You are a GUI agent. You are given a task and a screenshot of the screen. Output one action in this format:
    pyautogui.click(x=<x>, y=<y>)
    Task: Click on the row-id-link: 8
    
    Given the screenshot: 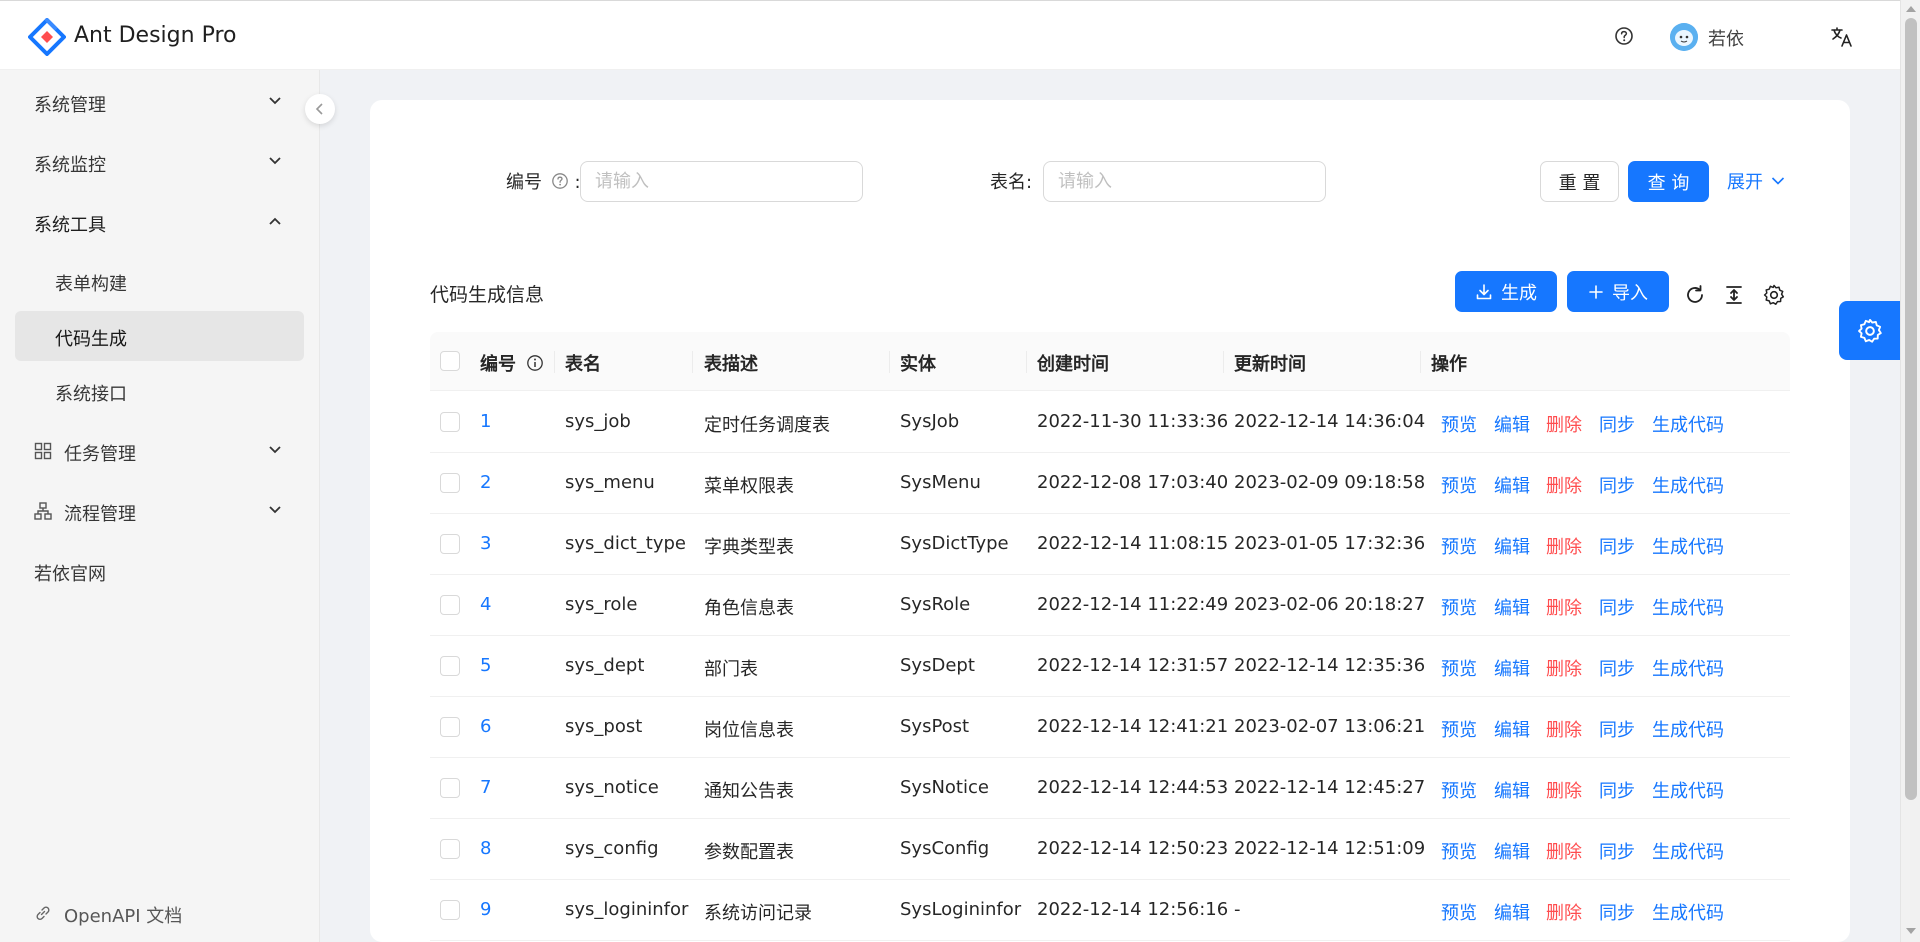 What is the action you would take?
    pyautogui.click(x=485, y=848)
    